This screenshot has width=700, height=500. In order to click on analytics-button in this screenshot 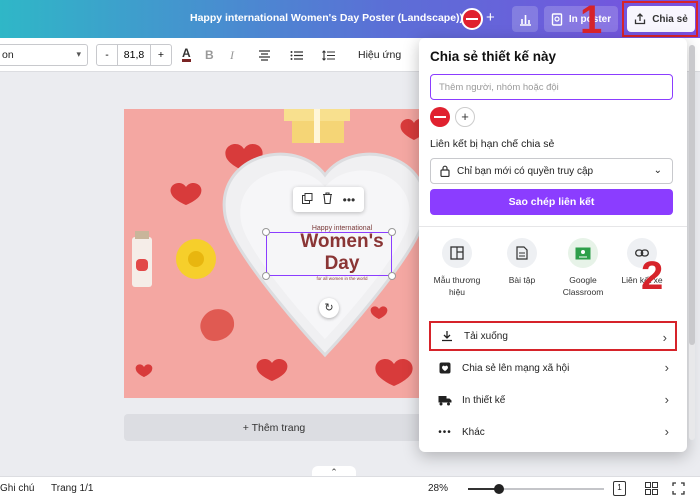, I will do `click(525, 19)`.